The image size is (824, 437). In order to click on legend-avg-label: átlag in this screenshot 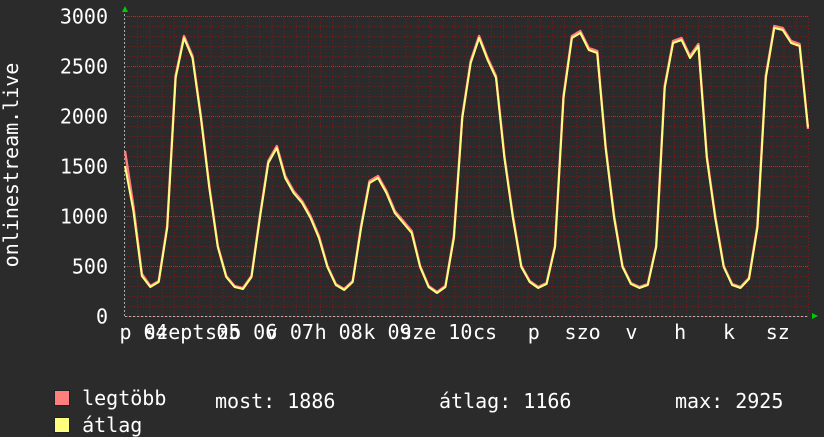, I will do `click(112, 425)`.